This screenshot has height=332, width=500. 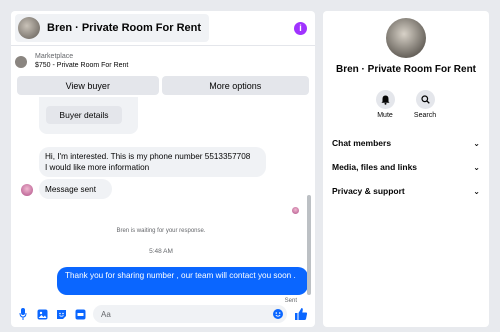 I want to click on message-composer: Aa, so click(x=163, y=314).